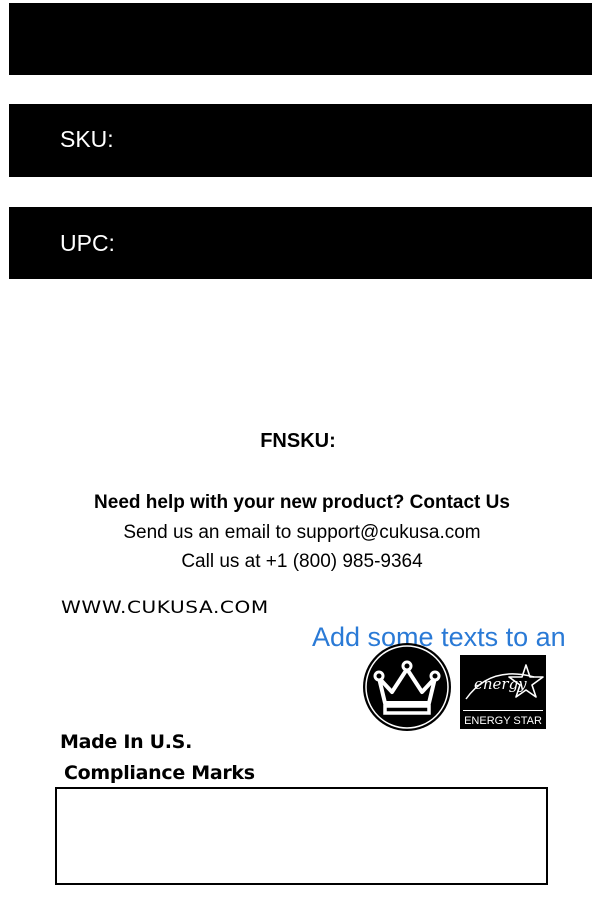 This screenshot has width=600, height=900. What do you see at coordinates (300, 140) in the screenshot?
I see `sku-bar: SKU:` at bounding box center [300, 140].